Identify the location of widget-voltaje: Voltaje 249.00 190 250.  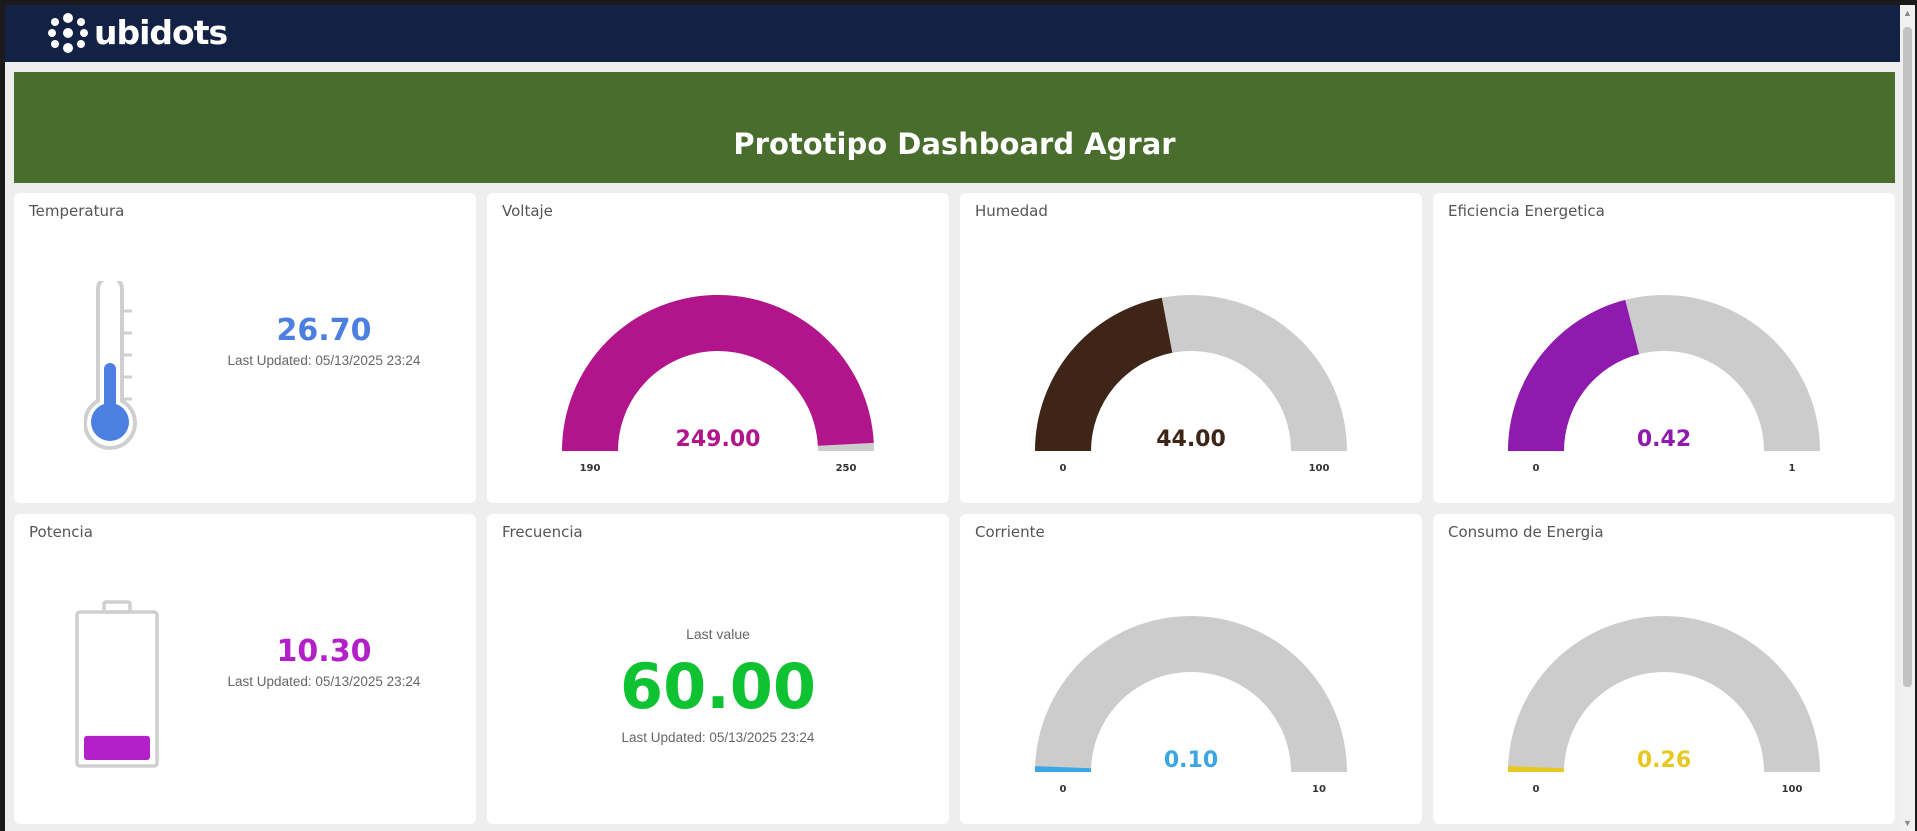
(718, 348).